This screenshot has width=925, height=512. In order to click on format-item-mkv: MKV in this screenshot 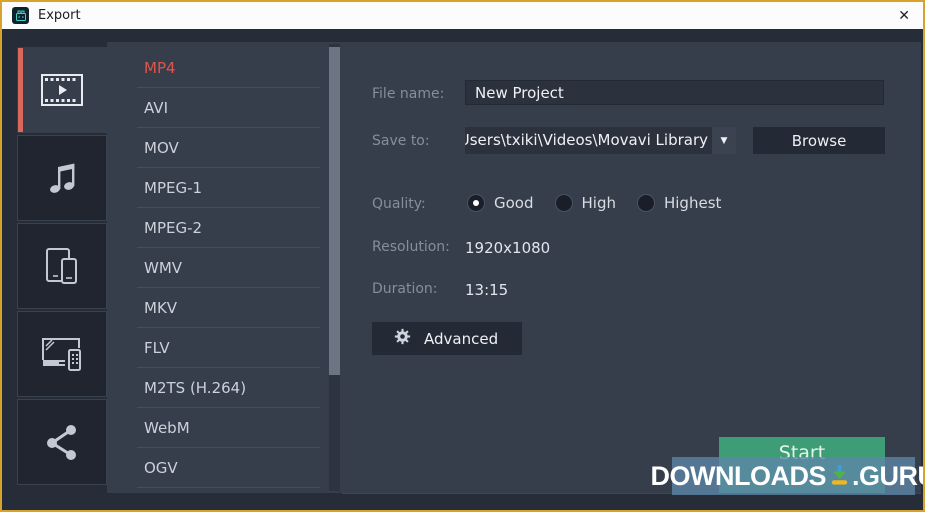, I will do `click(213, 308)`.